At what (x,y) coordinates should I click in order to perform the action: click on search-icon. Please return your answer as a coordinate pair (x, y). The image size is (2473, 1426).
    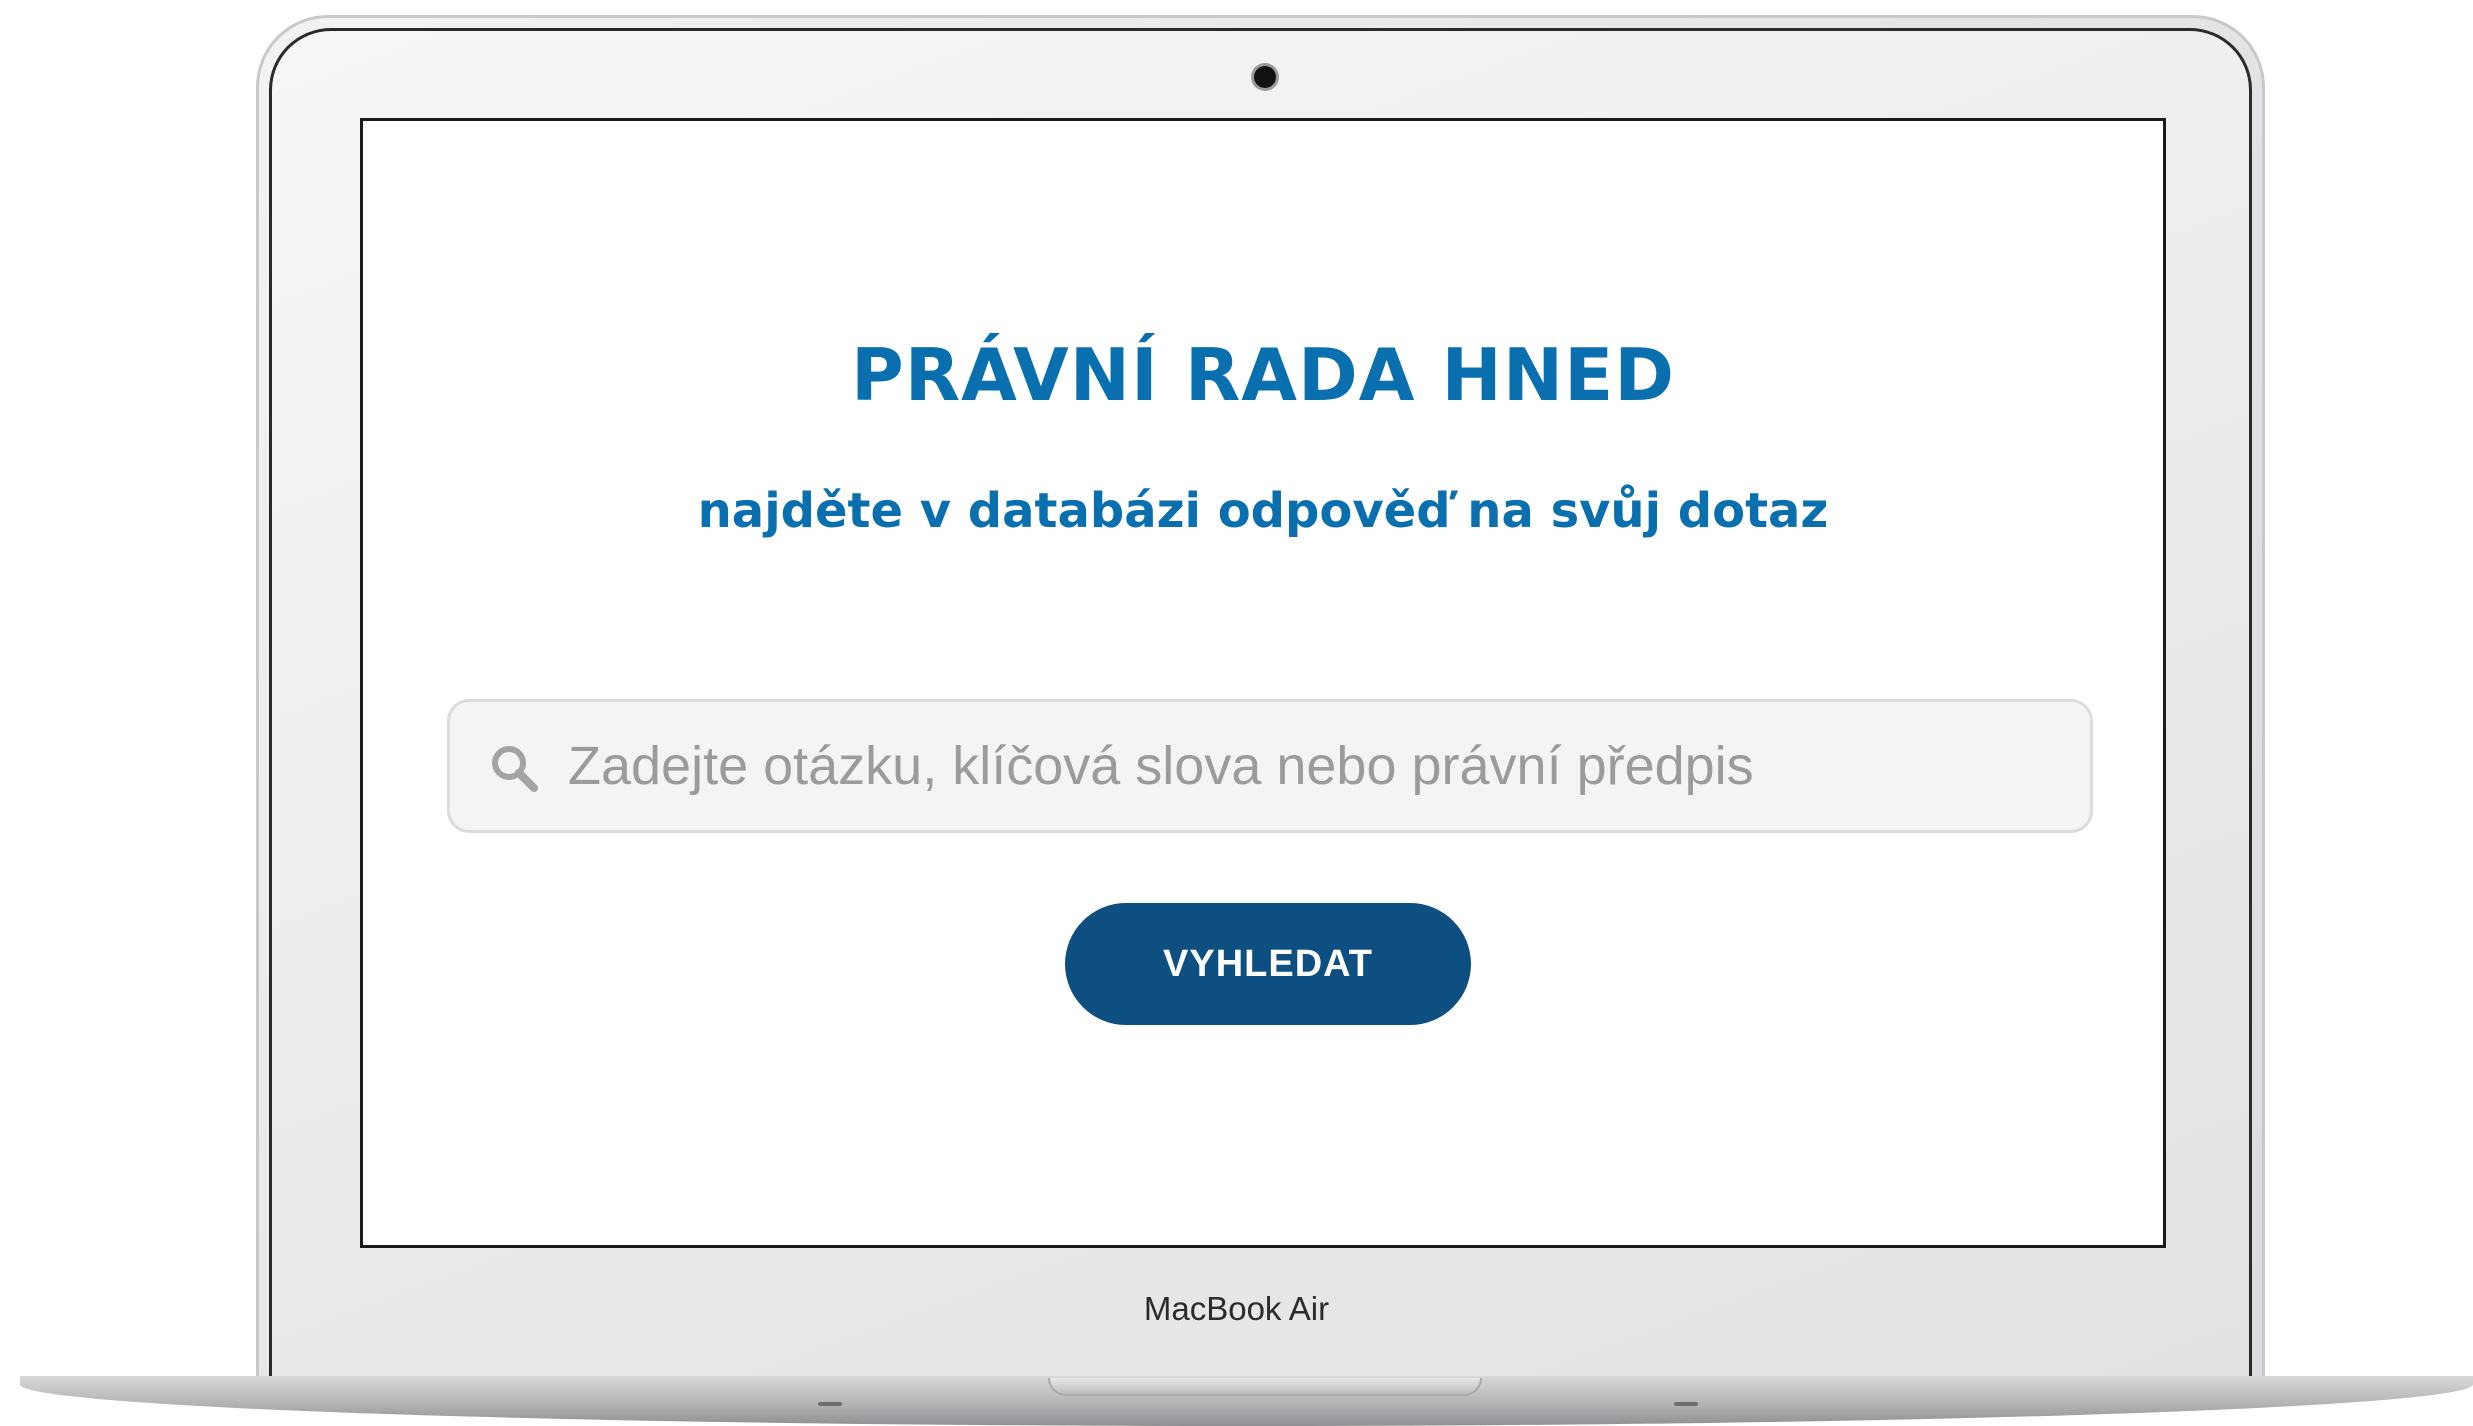
    Looking at the image, I should click on (515, 769).